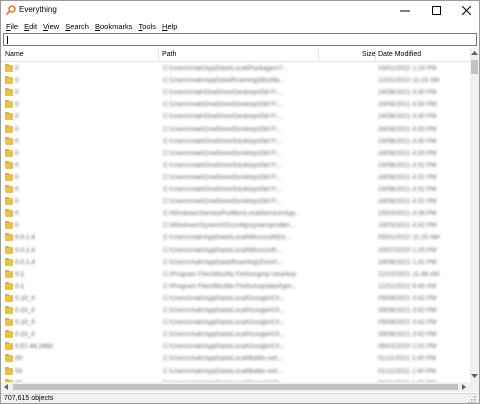  I want to click on column-header-name: Name, so click(14, 54).